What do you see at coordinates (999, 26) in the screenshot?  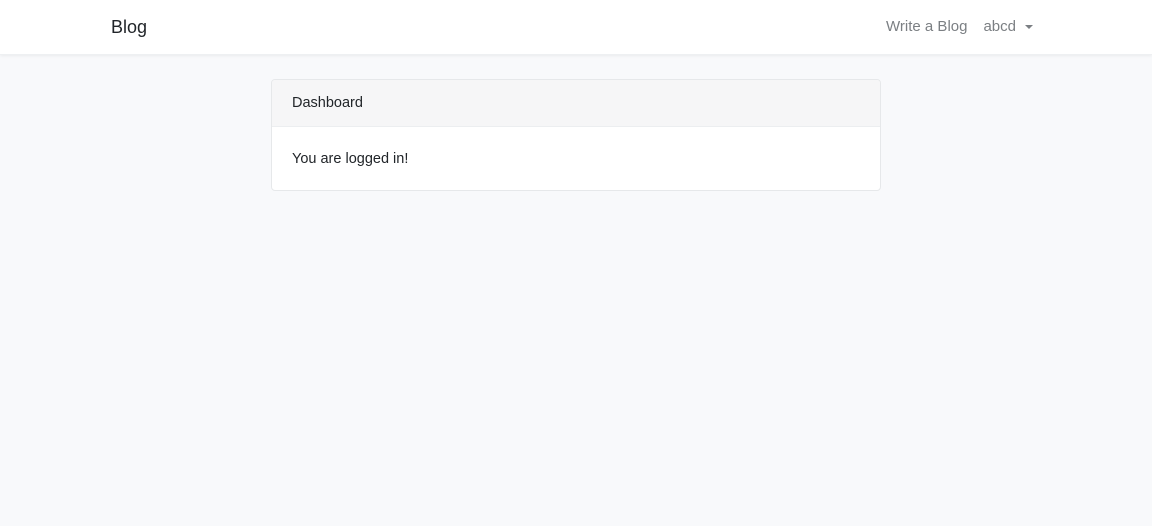 I see `username-label: abcd` at bounding box center [999, 26].